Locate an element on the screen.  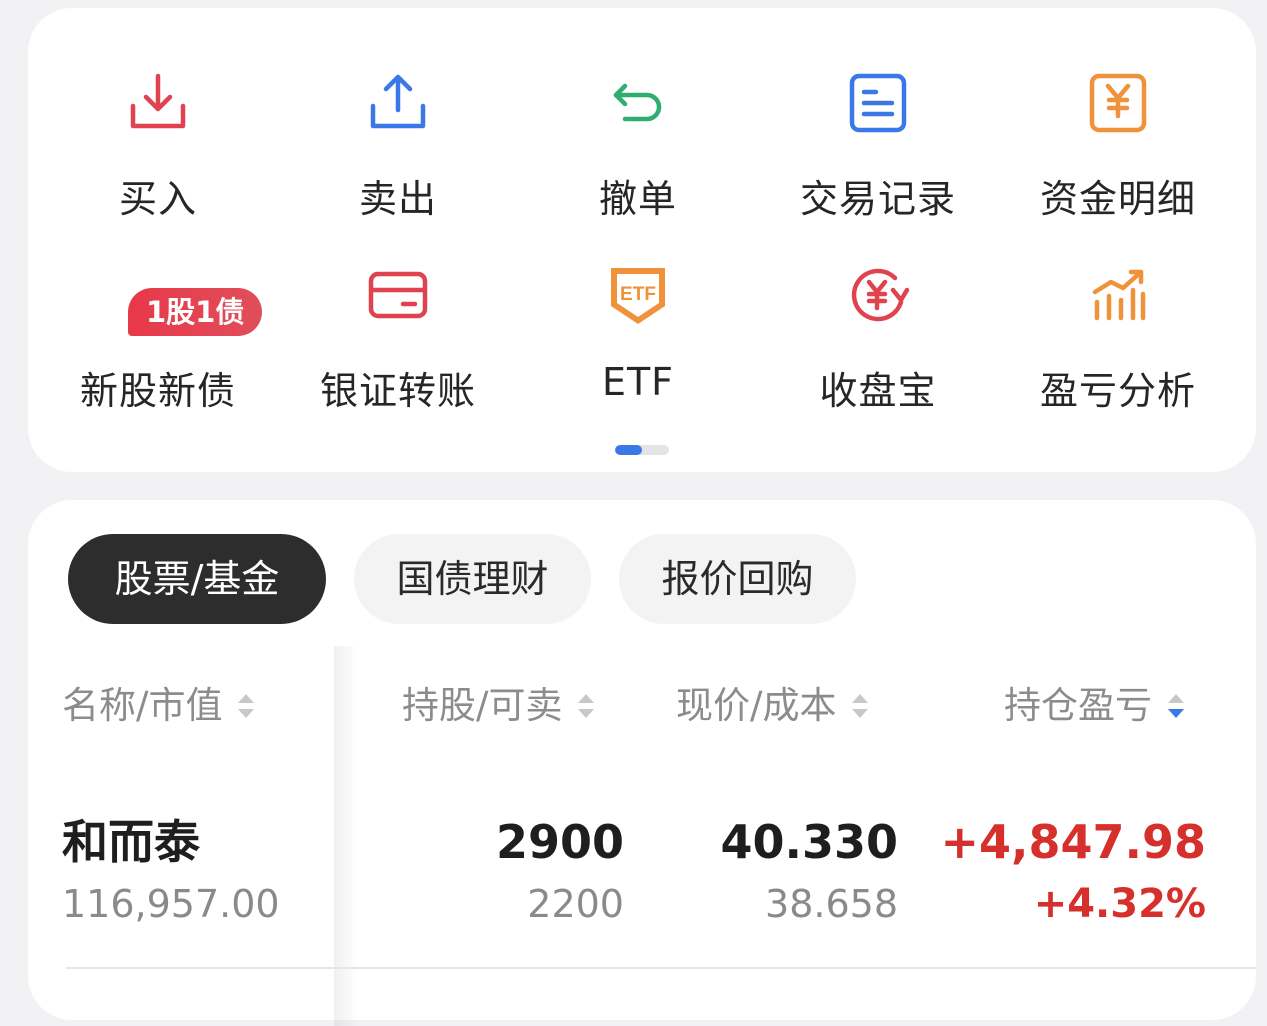
tab-stocks-funds: 股票/基金 is located at coordinates (197, 579).